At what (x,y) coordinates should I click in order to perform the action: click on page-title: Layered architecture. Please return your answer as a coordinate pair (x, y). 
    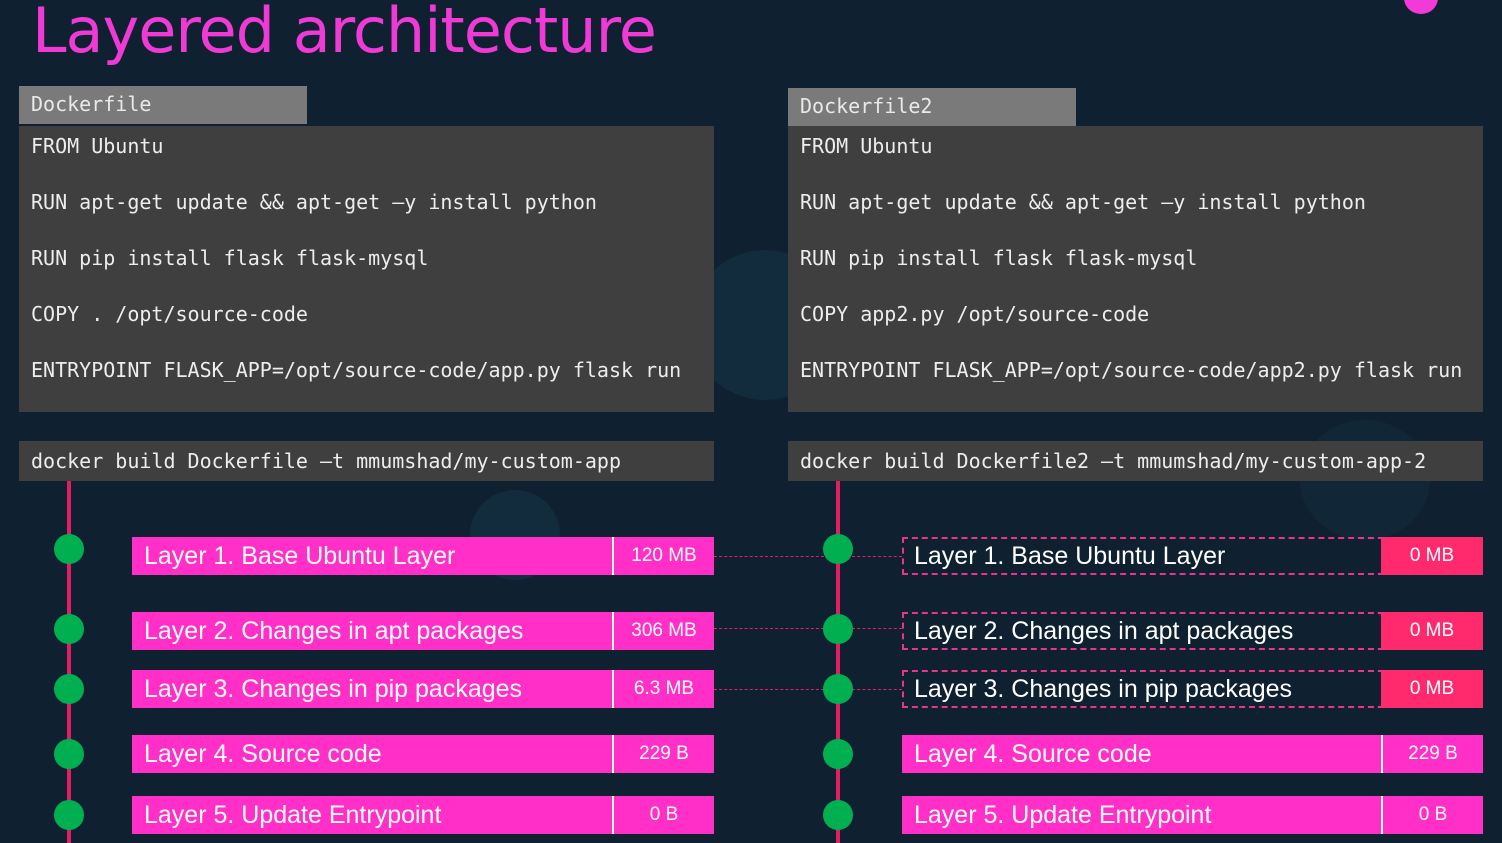
    Looking at the image, I should click on (344, 33).